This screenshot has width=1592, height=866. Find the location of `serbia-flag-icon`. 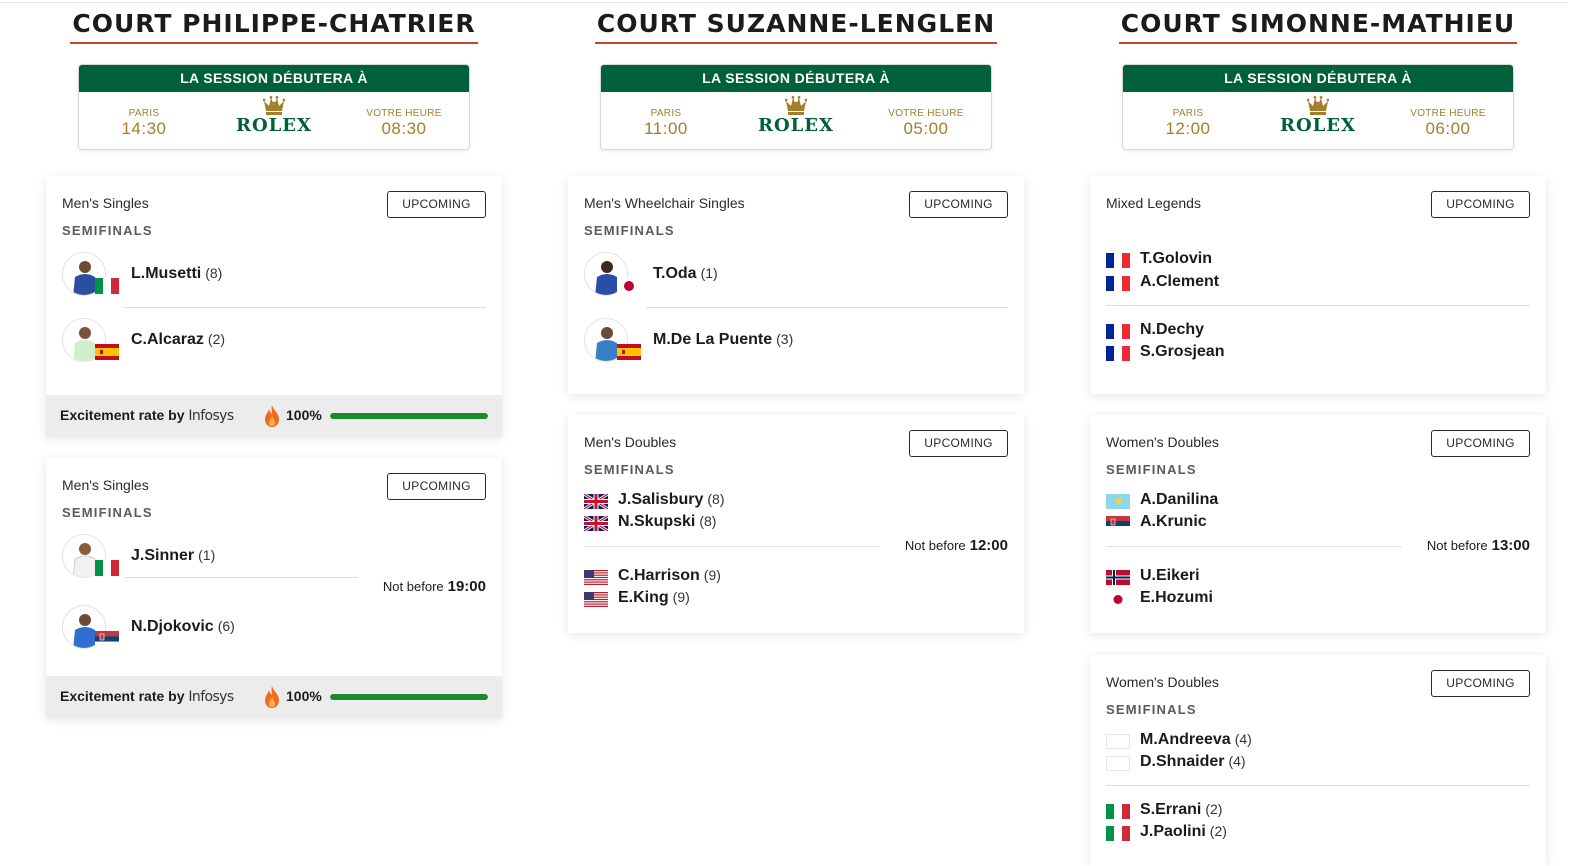

serbia-flag-icon is located at coordinates (107, 639).